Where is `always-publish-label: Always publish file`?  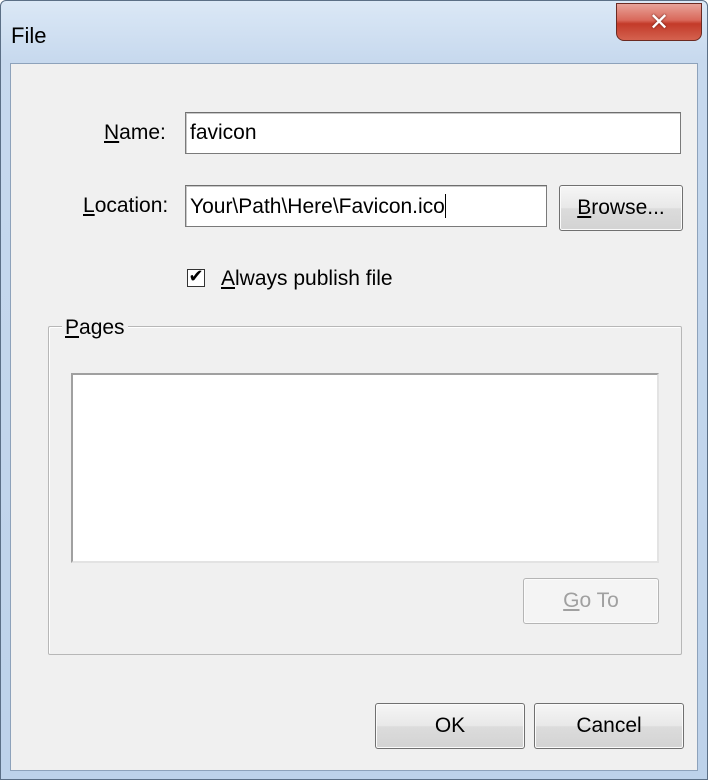 always-publish-label: Always publish file is located at coordinates (307, 279).